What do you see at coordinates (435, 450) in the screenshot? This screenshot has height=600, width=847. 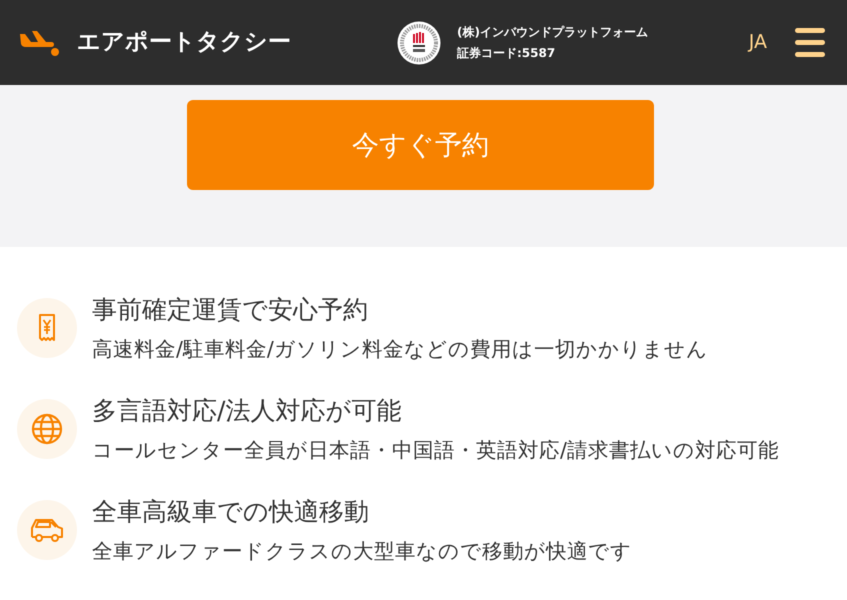 I see `feature-description: コールセンター全員が日本語・中国語・英語対応/請求書払いの対応可能` at bounding box center [435, 450].